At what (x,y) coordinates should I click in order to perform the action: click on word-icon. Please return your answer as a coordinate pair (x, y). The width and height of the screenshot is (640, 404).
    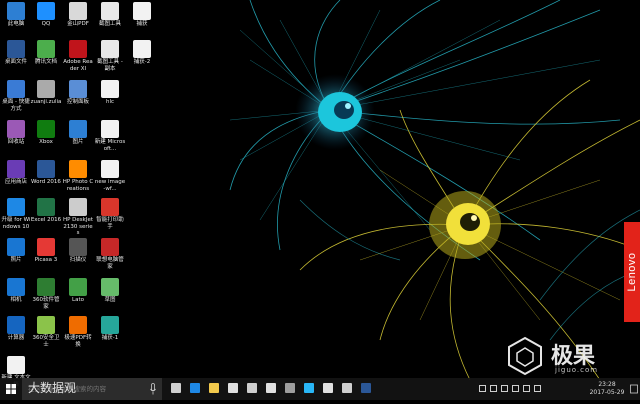
    Looking at the image, I should click on (46, 169).